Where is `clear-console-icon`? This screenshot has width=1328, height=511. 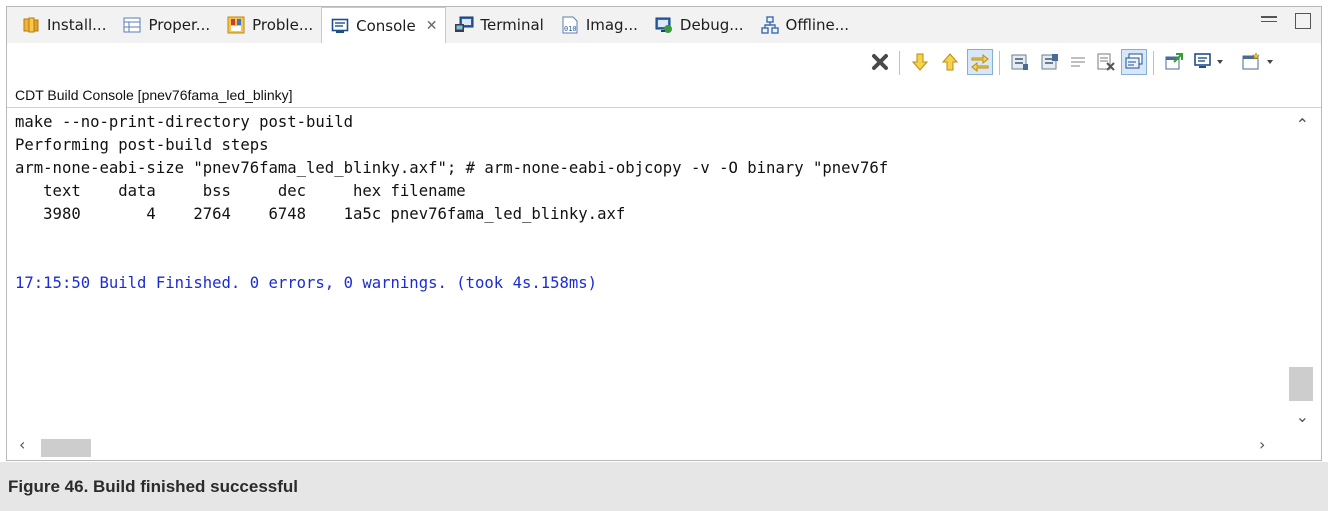 clear-console-icon is located at coordinates (1106, 62).